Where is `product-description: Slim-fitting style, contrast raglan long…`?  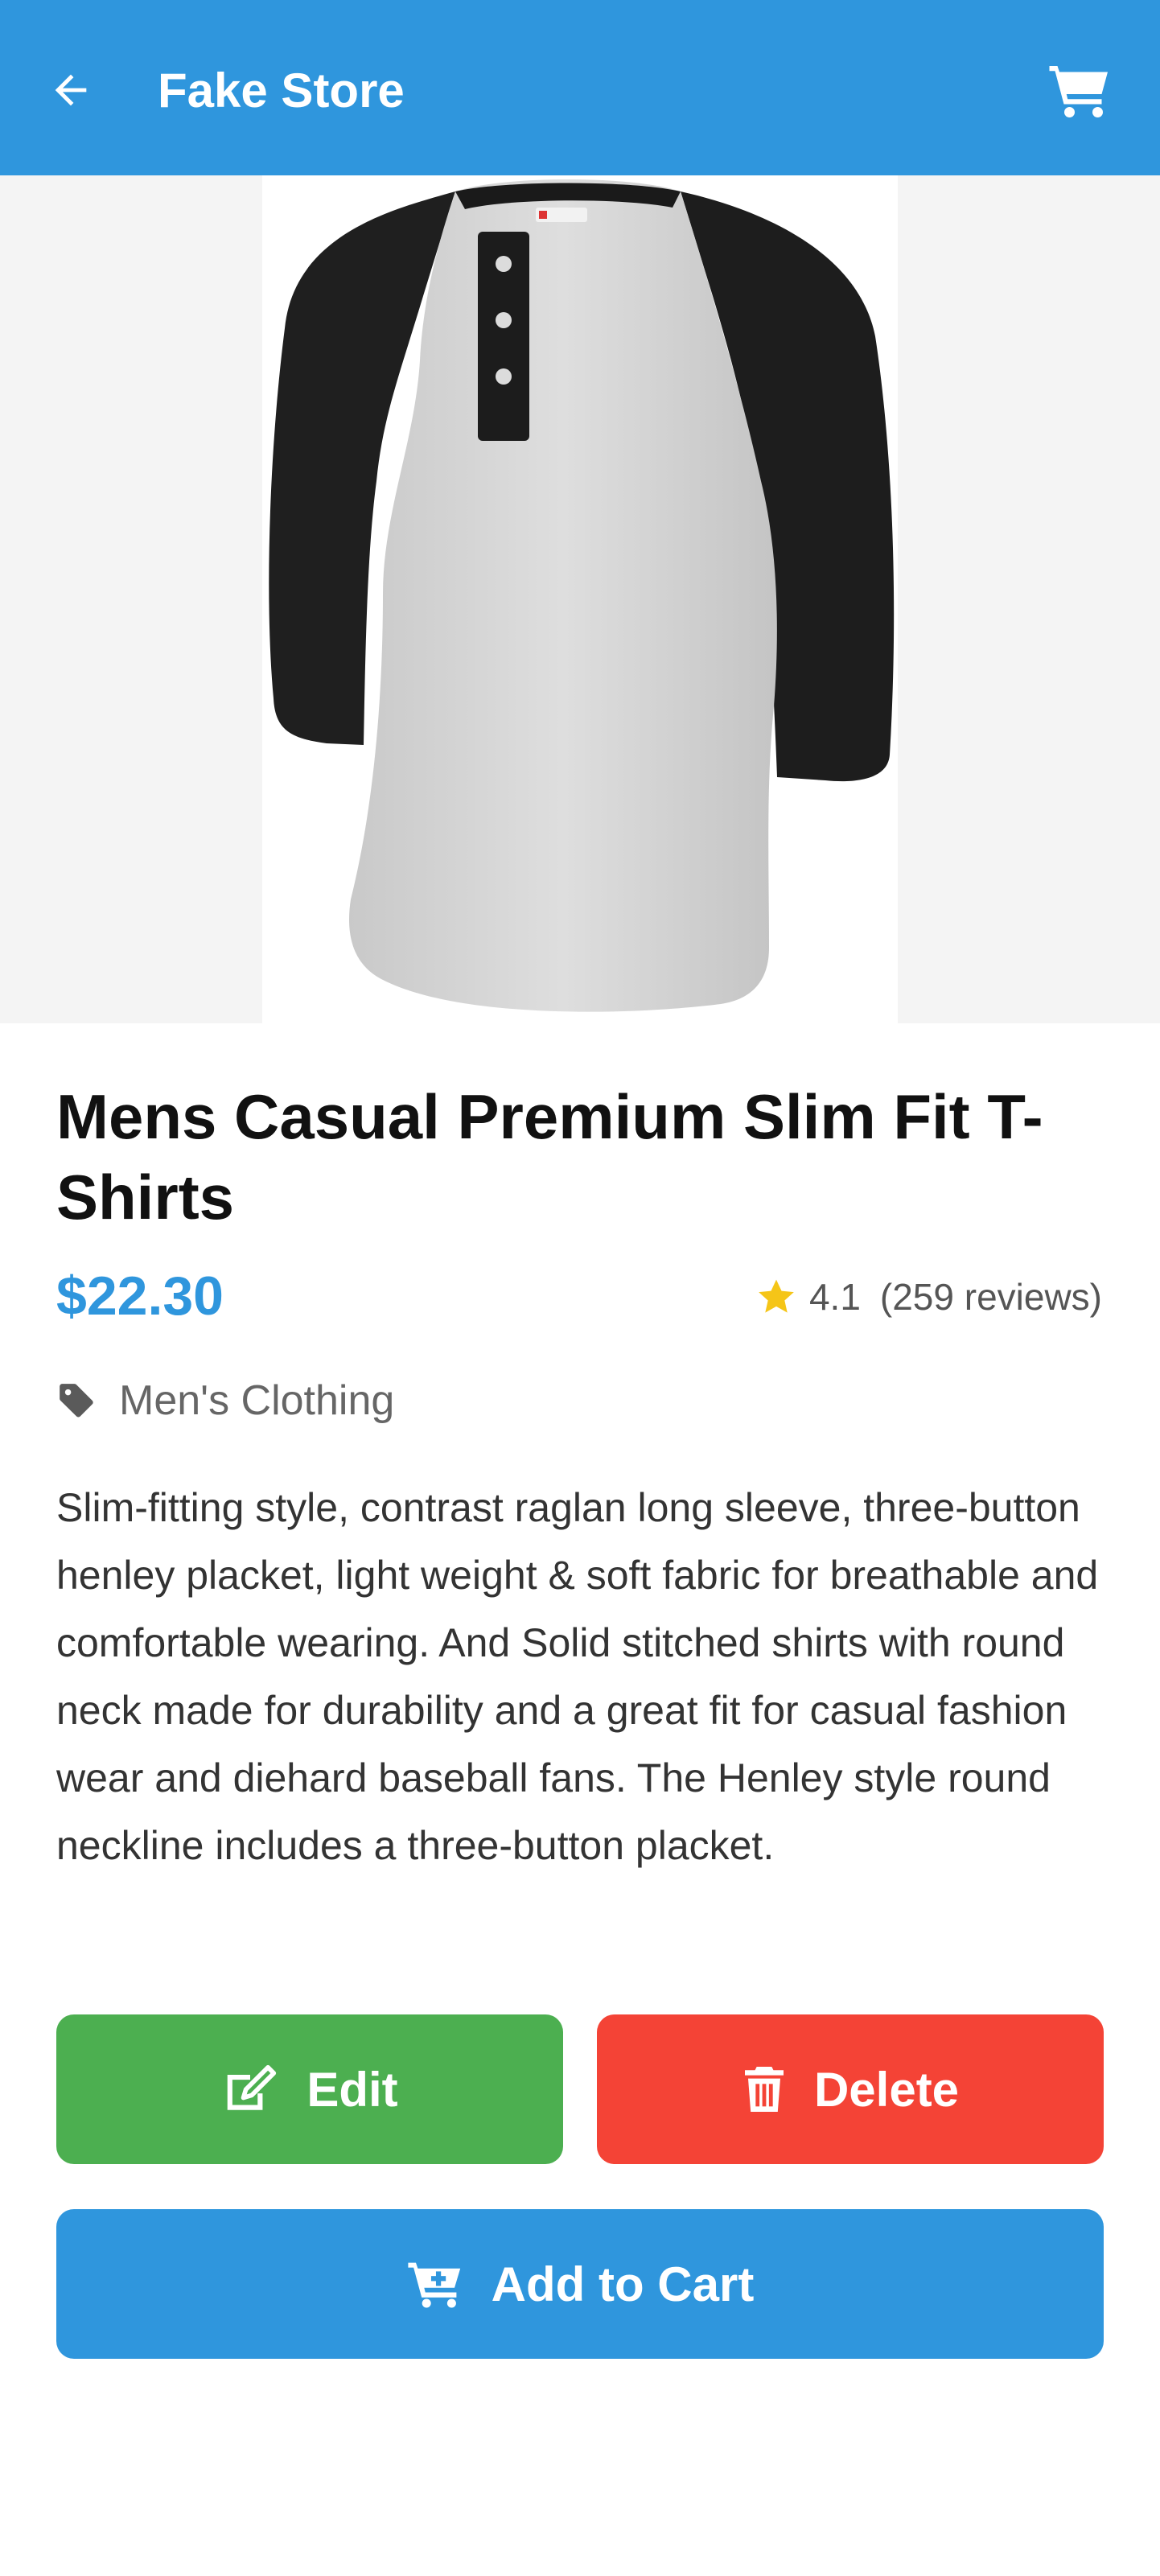
product-description: Slim-fitting style, contrast raglan long… is located at coordinates (577, 1676).